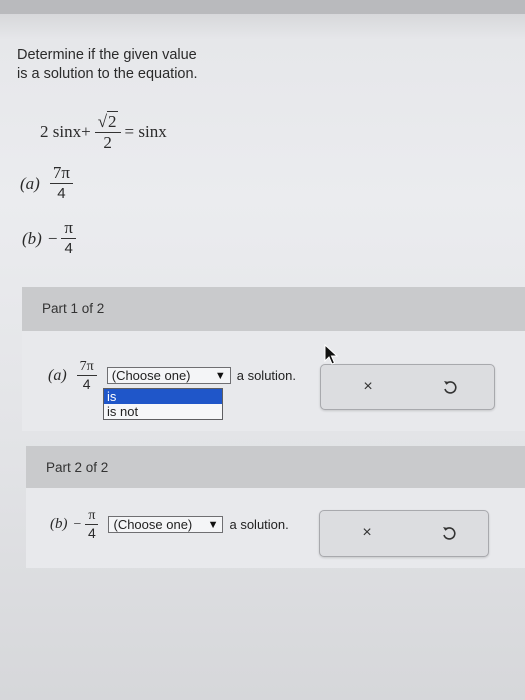  Describe the element at coordinates (266, 375) in the screenshot. I see `part-1-after-text: a solution.` at that location.